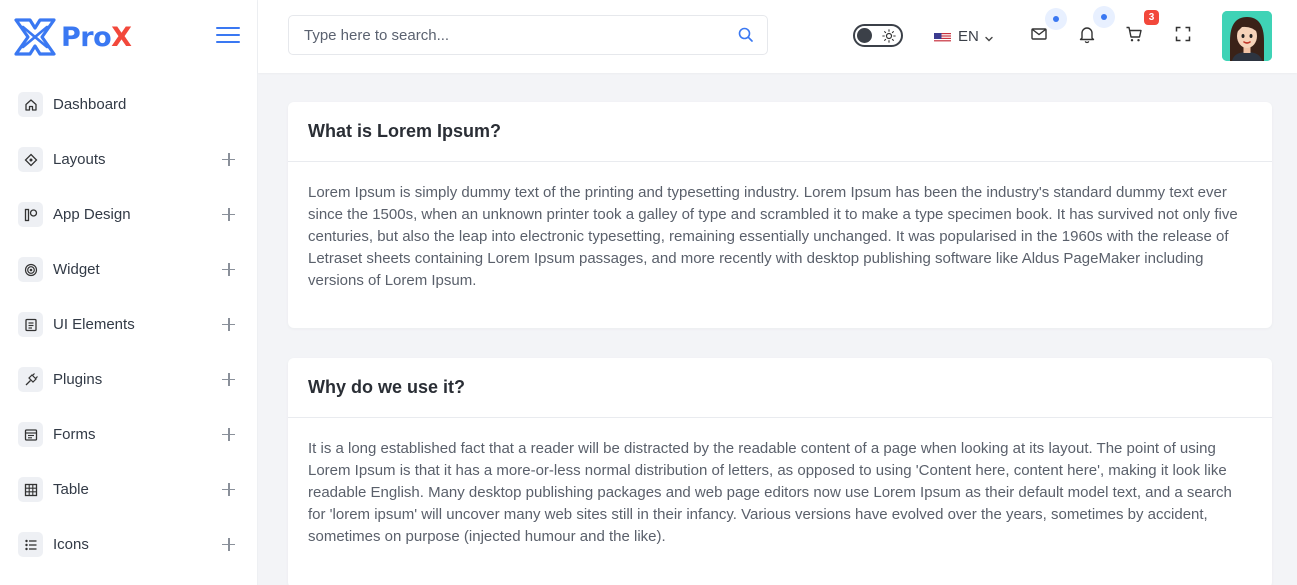 This screenshot has width=1297, height=585. What do you see at coordinates (968, 36) in the screenshot?
I see `language-code: EN` at bounding box center [968, 36].